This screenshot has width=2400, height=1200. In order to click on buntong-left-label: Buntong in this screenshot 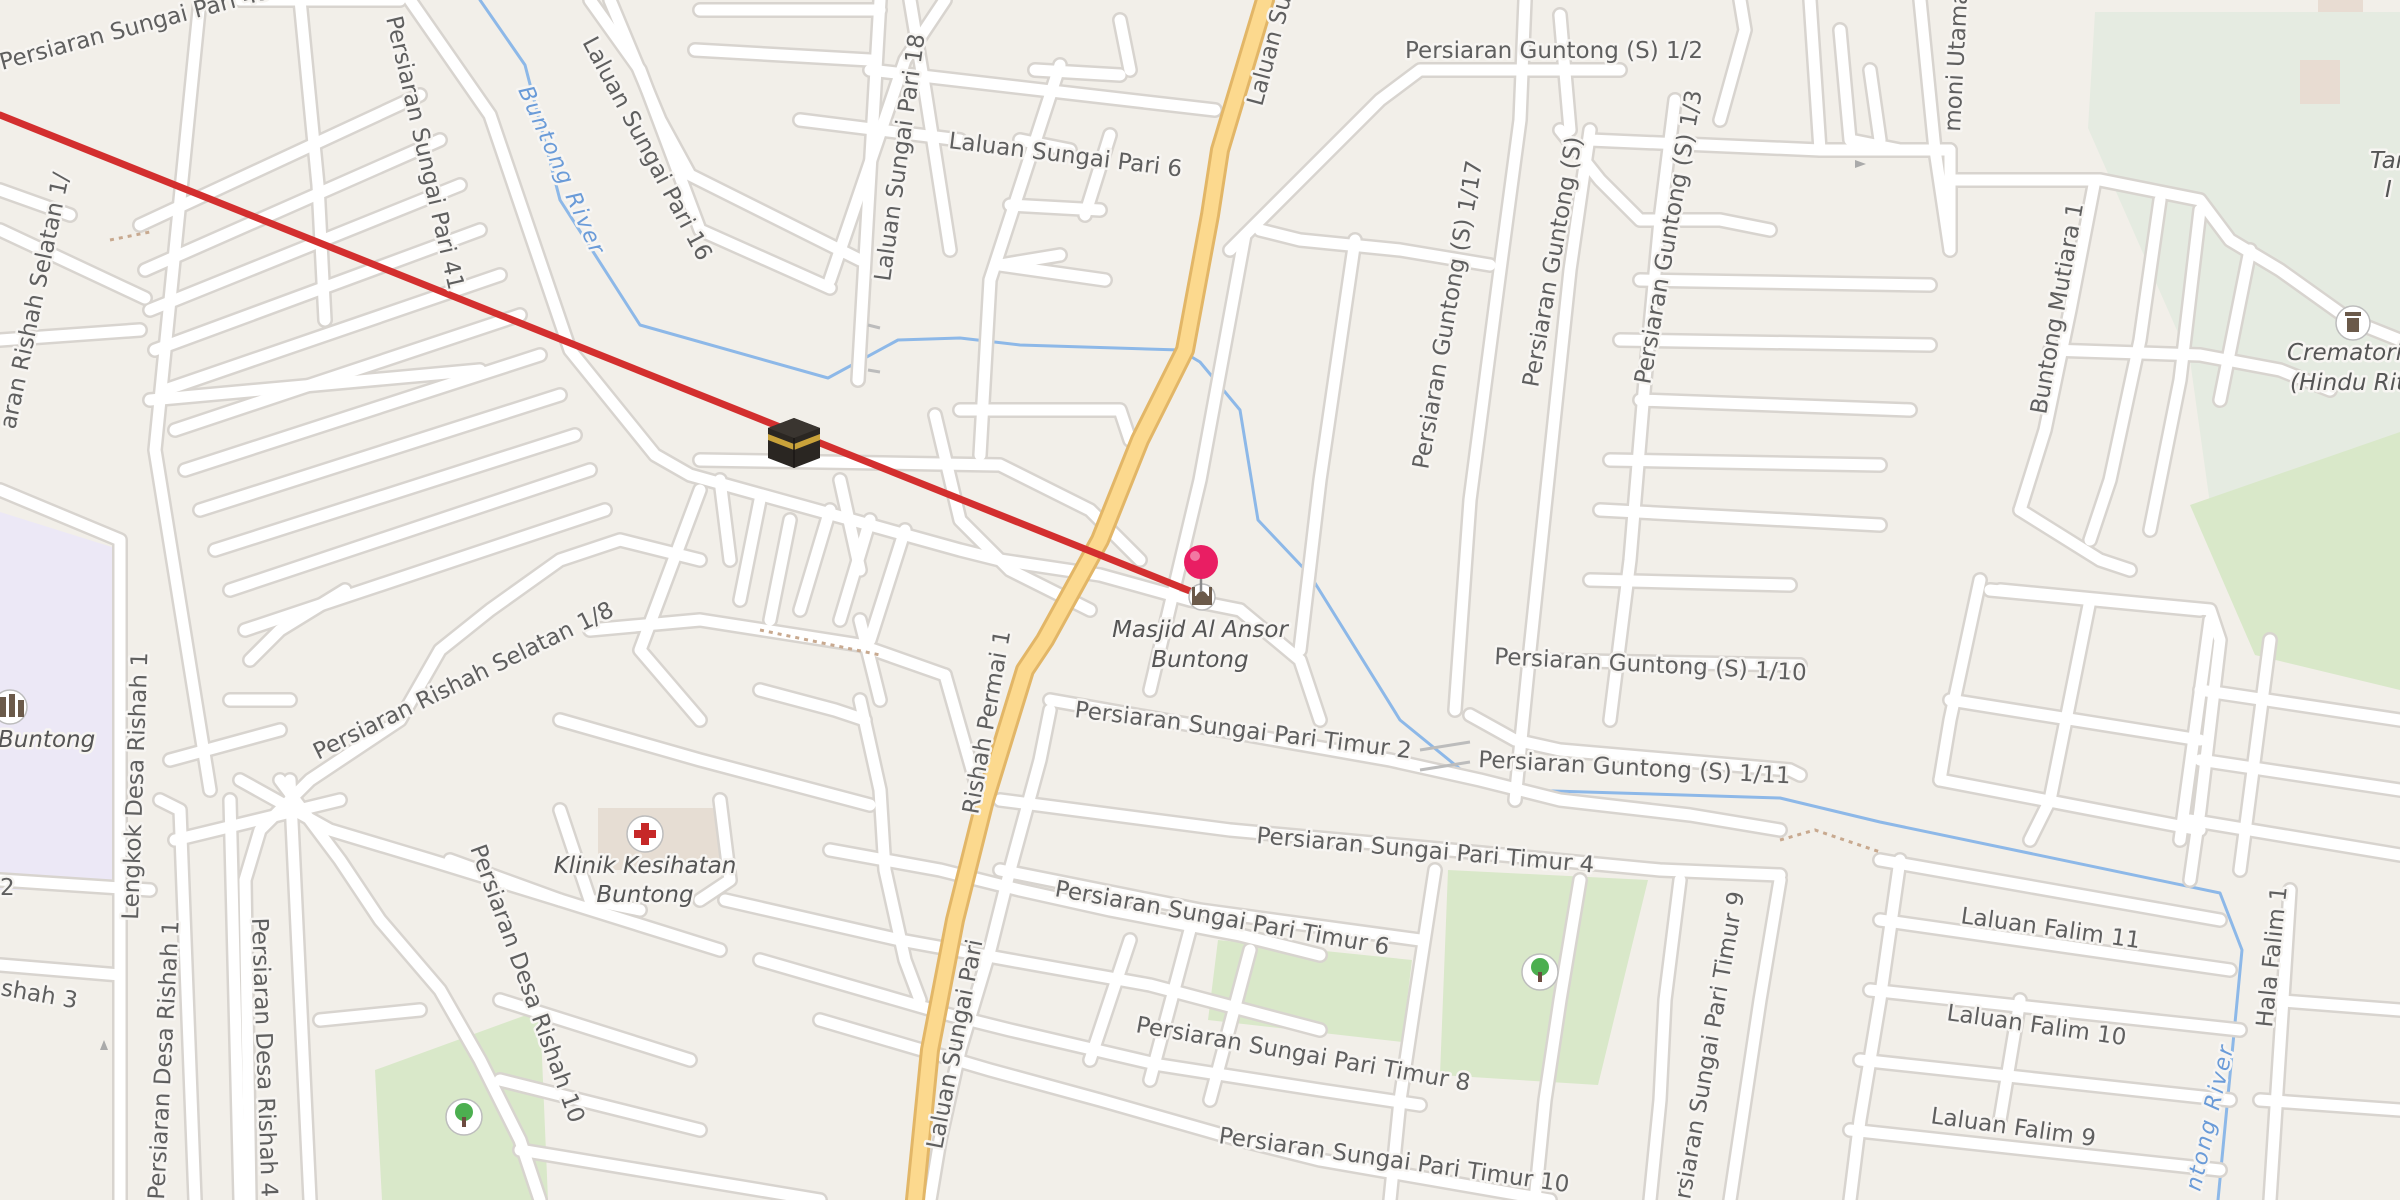, I will do `click(47, 740)`.